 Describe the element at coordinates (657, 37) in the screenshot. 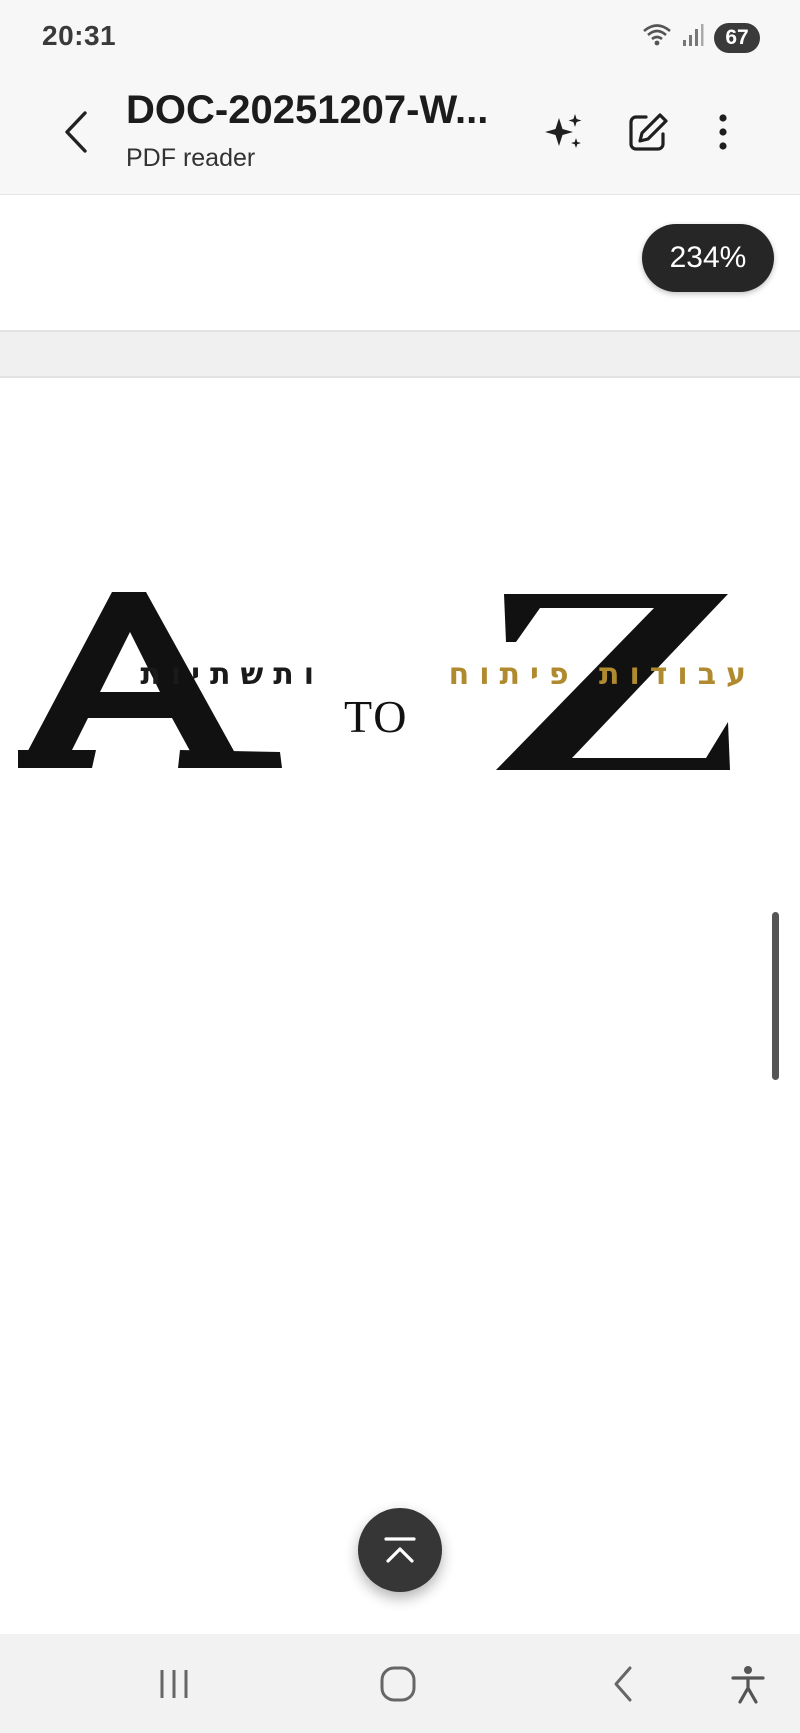

I see `wifi-icon` at that location.